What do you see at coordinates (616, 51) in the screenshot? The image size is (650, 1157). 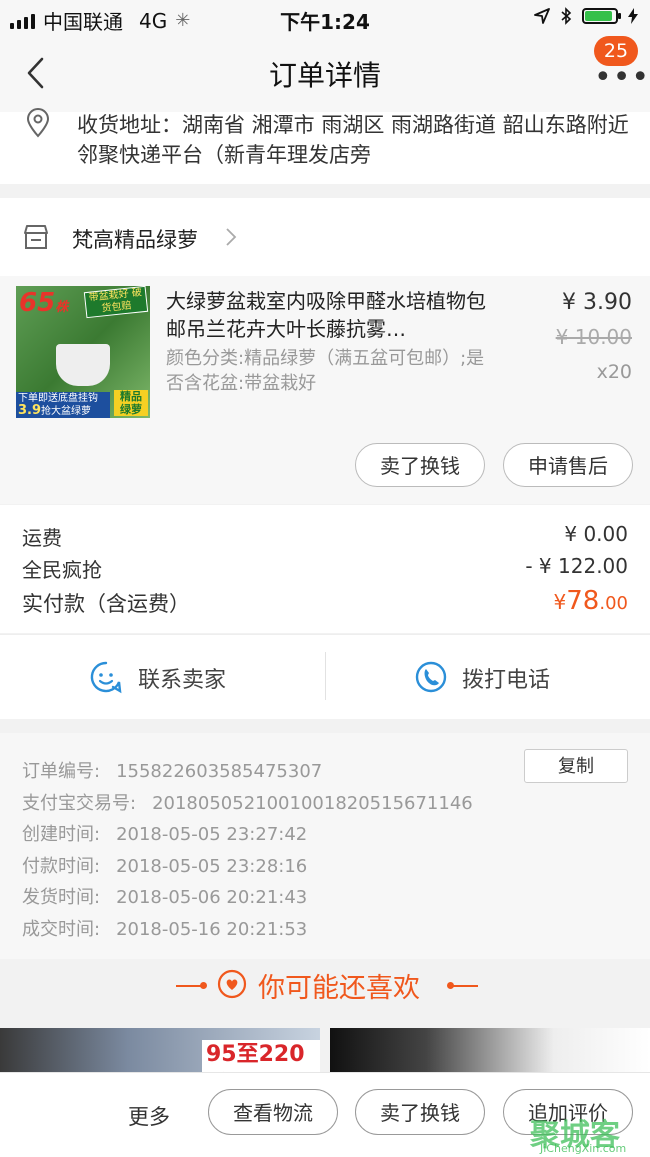 I see `message-badge: 25` at bounding box center [616, 51].